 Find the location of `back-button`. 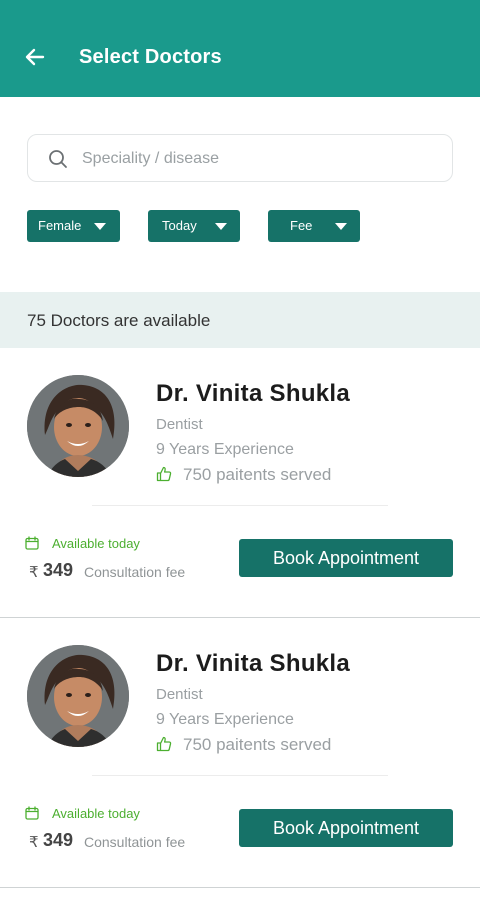

back-button is located at coordinates (35, 57).